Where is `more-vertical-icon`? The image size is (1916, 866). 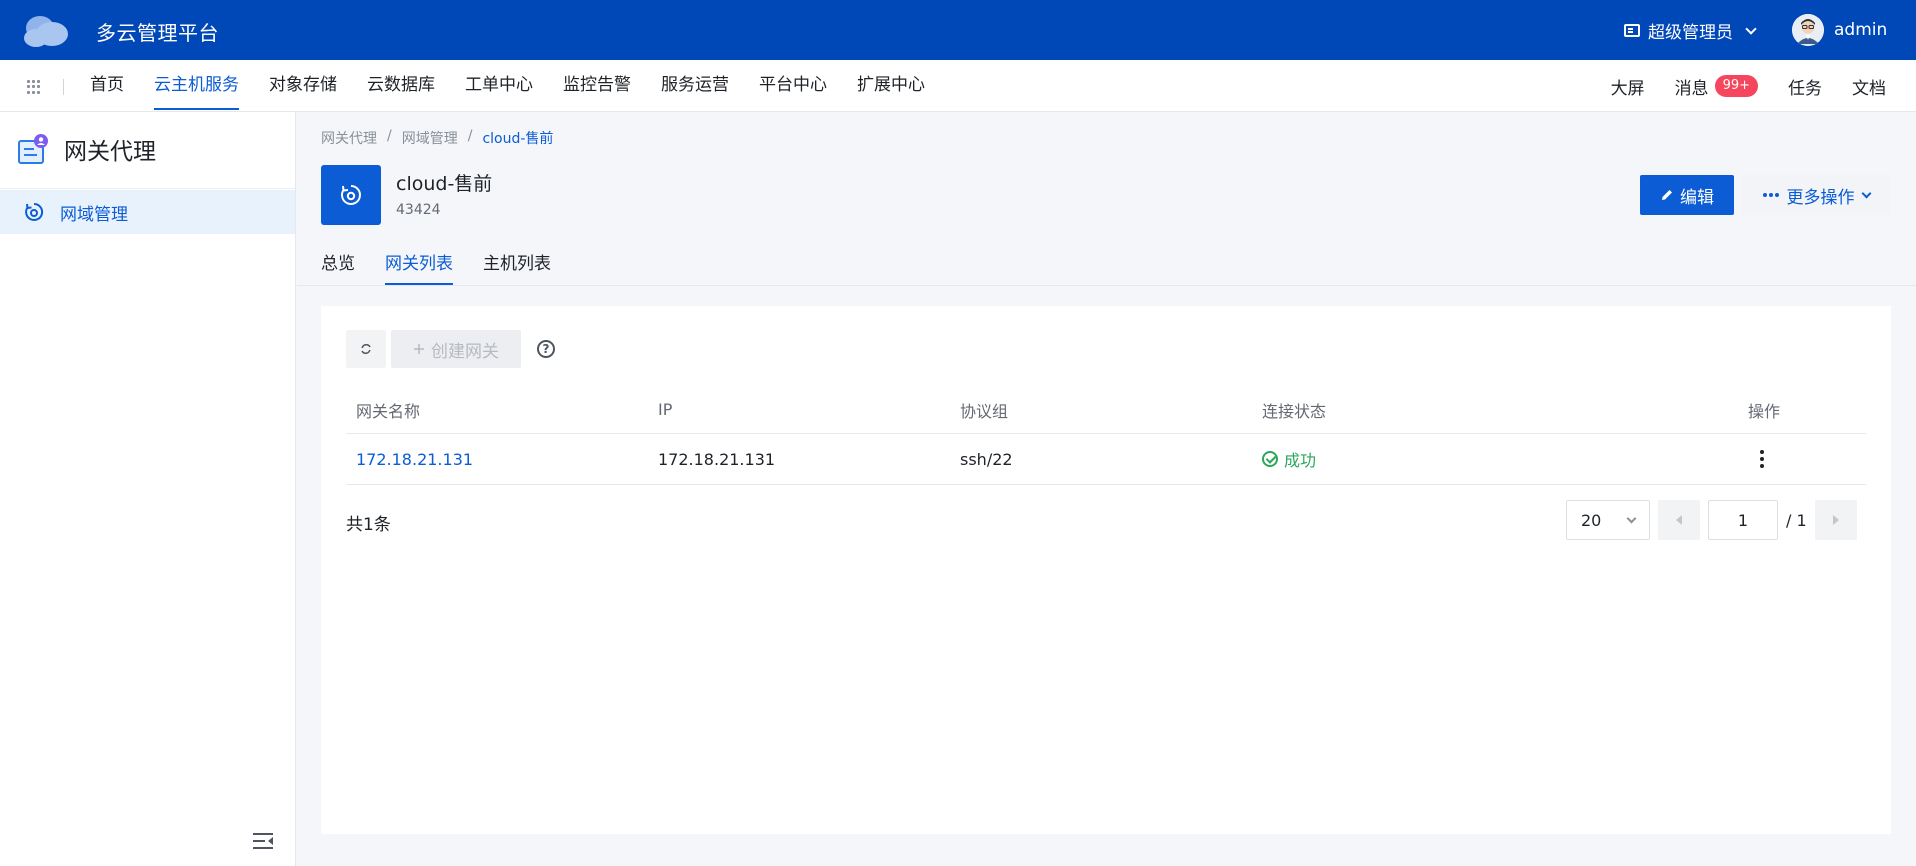 more-vertical-icon is located at coordinates (1813, 459).